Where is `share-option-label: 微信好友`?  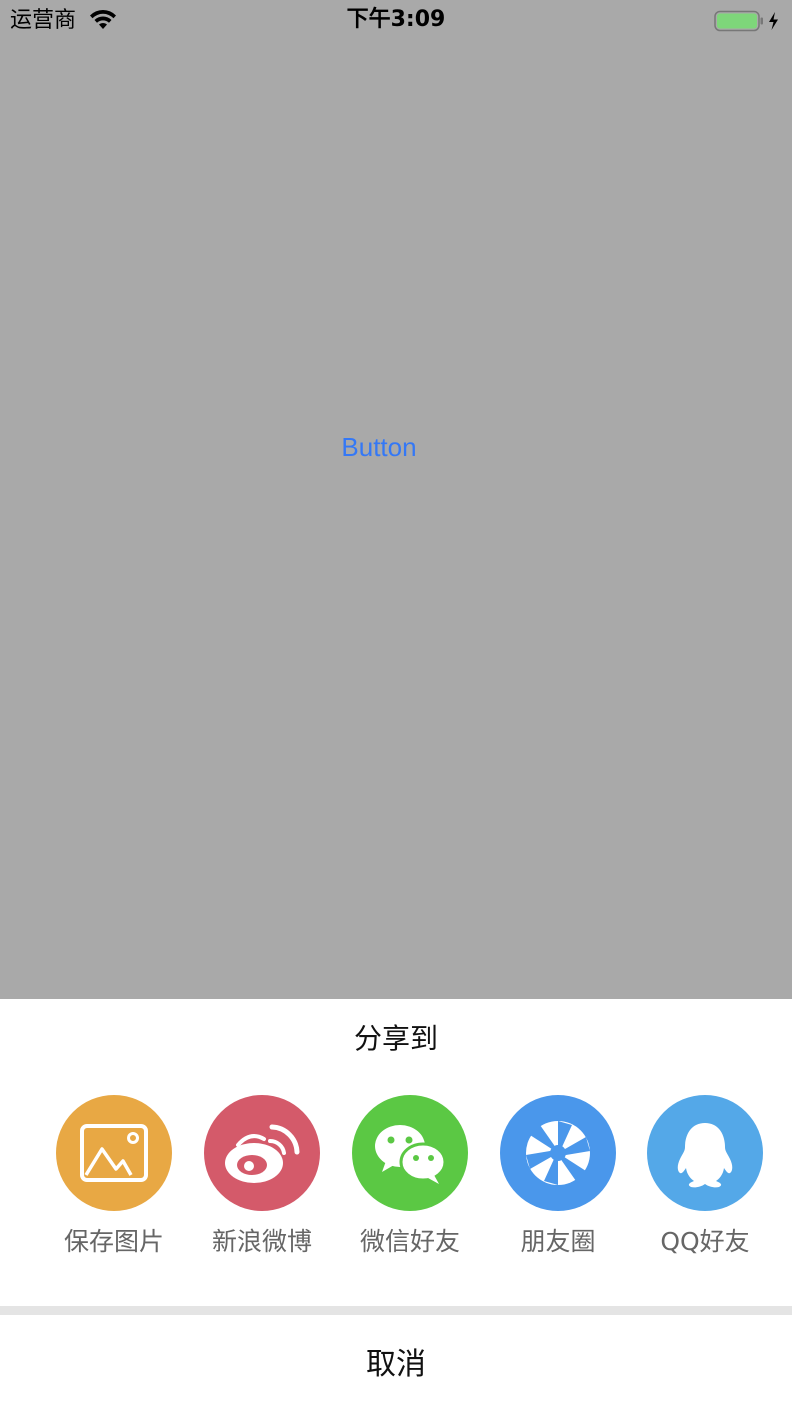
share-option-label: 微信好友 is located at coordinates (409, 1241).